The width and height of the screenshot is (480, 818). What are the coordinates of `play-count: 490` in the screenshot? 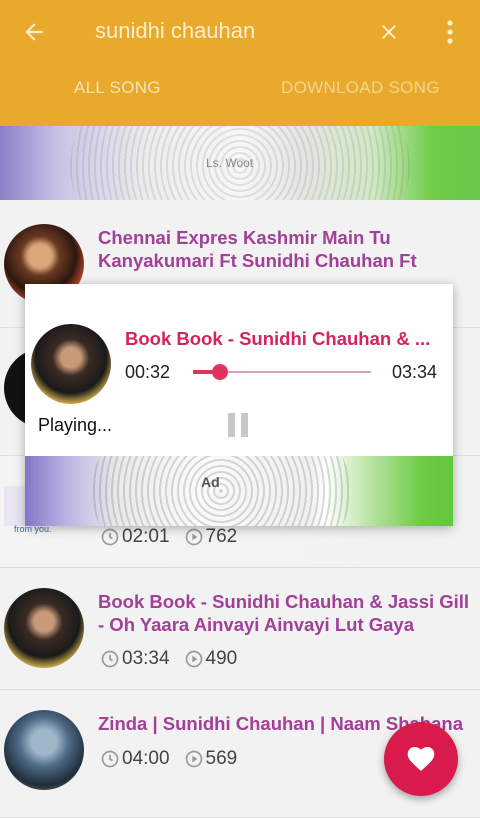 It's located at (211, 659).